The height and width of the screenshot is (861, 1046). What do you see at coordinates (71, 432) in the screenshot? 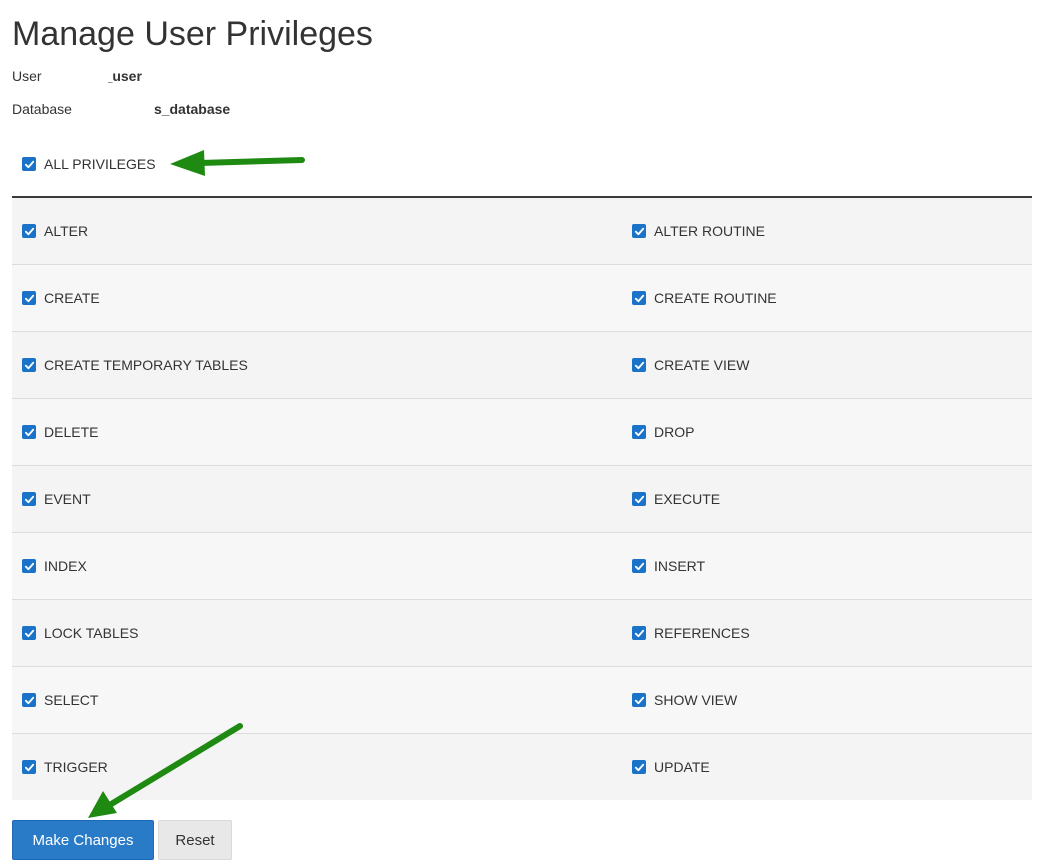
I see `privilege-label: DELETE` at bounding box center [71, 432].